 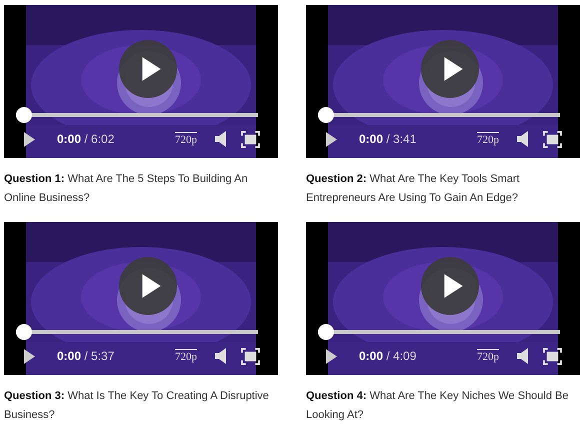 I want to click on time-display: 0:00 / 5:37, so click(x=85, y=356).